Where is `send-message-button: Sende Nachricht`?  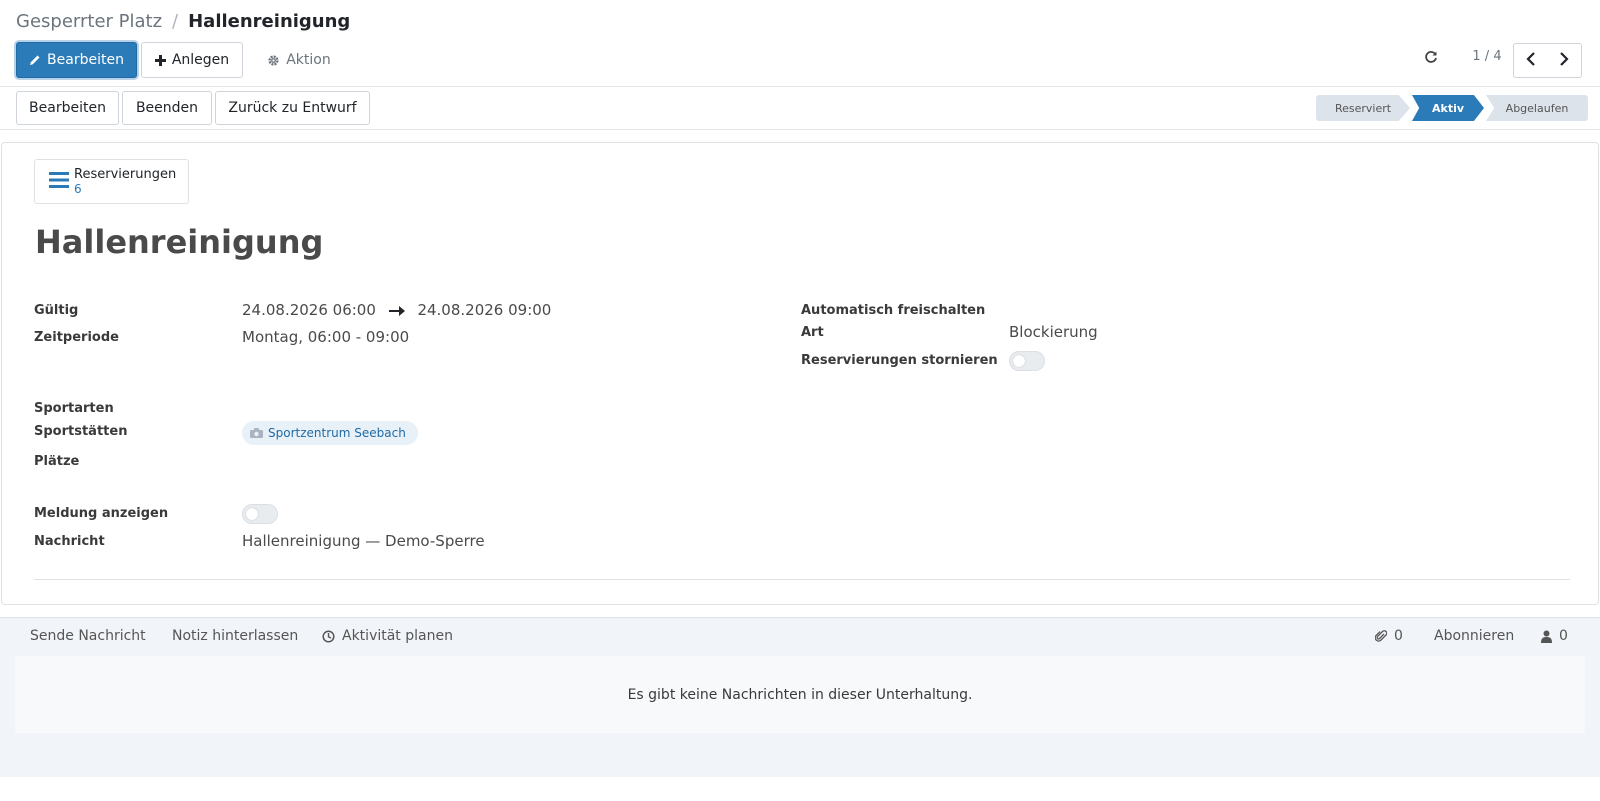 send-message-button: Sende Nachricht is located at coordinates (88, 636).